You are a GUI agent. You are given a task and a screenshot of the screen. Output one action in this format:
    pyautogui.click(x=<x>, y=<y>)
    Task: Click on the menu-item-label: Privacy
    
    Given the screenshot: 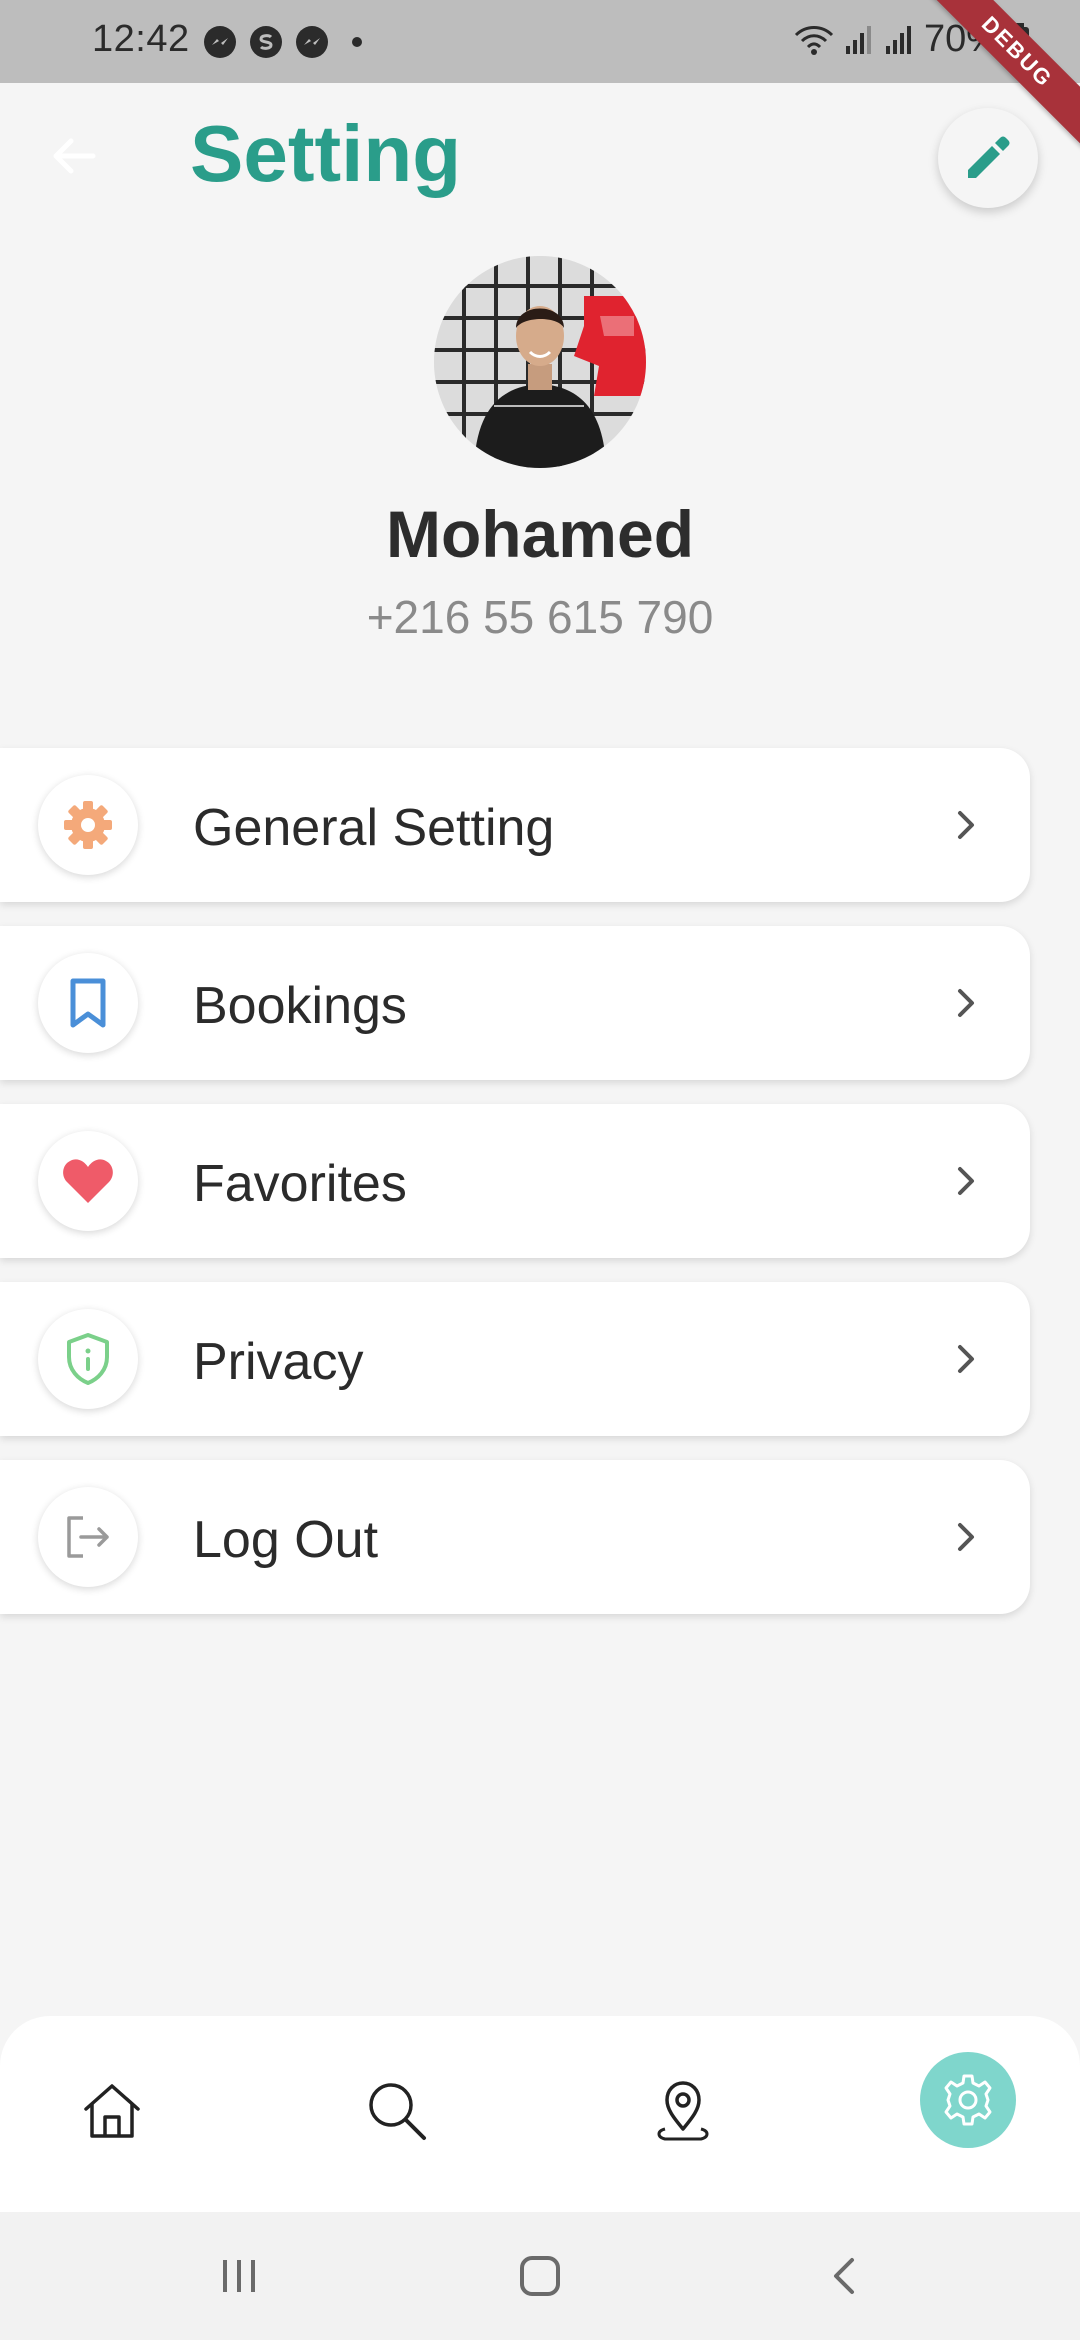 What is the action you would take?
    pyautogui.click(x=278, y=1362)
    